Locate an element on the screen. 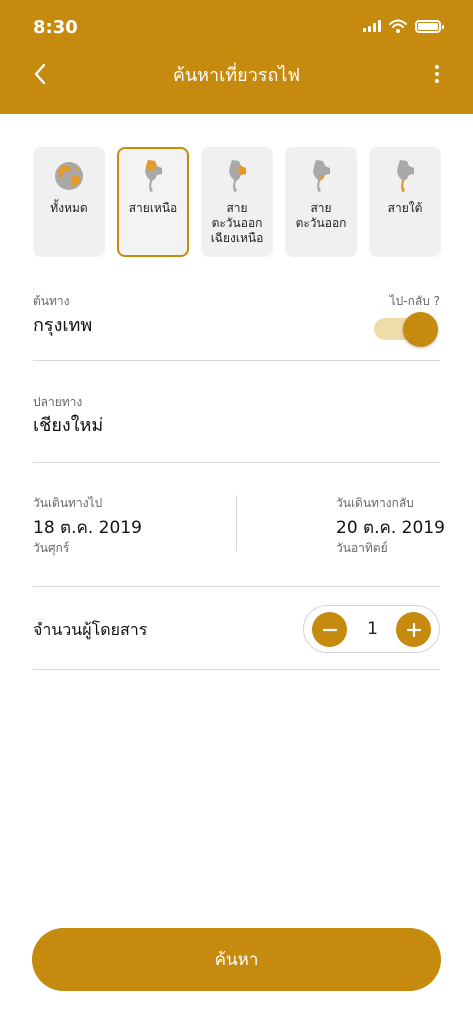 This screenshot has width=473, height=1024. date-divider is located at coordinates (236, 523).